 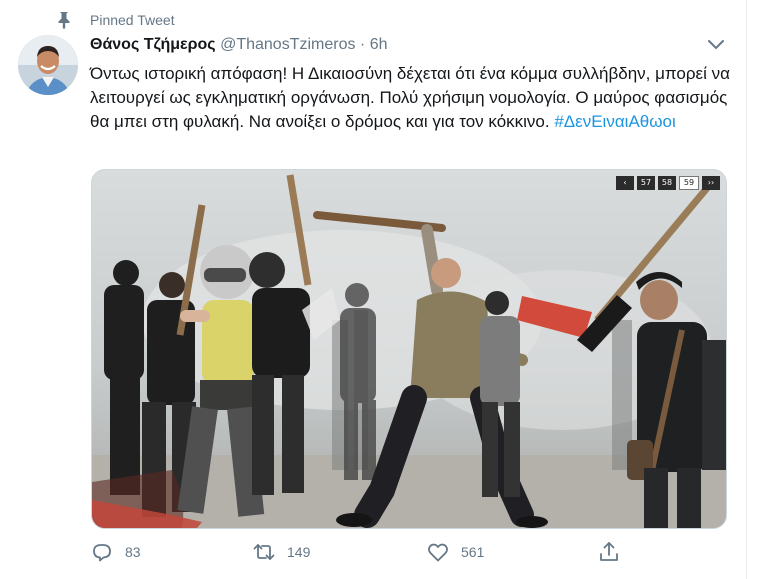 I want to click on author-handle: @ThanosTzimeros, so click(x=287, y=44).